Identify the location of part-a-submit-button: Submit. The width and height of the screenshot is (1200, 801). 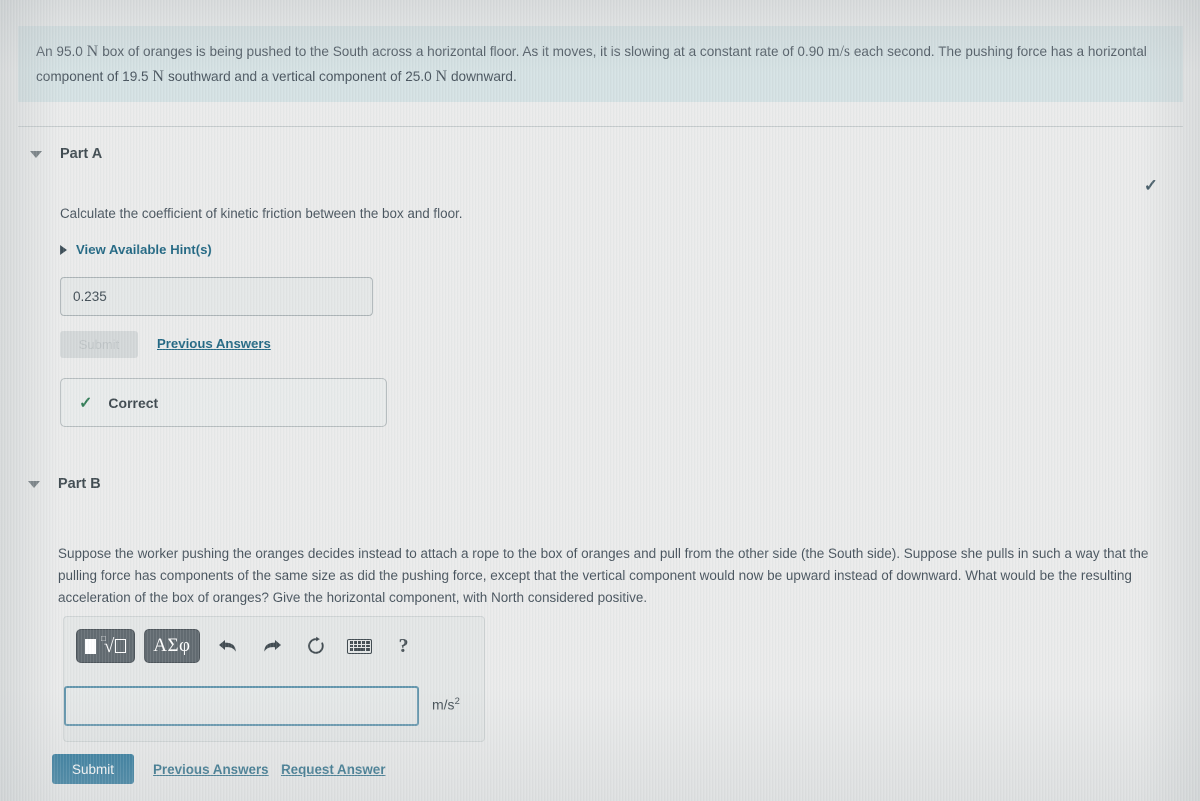
(99, 344).